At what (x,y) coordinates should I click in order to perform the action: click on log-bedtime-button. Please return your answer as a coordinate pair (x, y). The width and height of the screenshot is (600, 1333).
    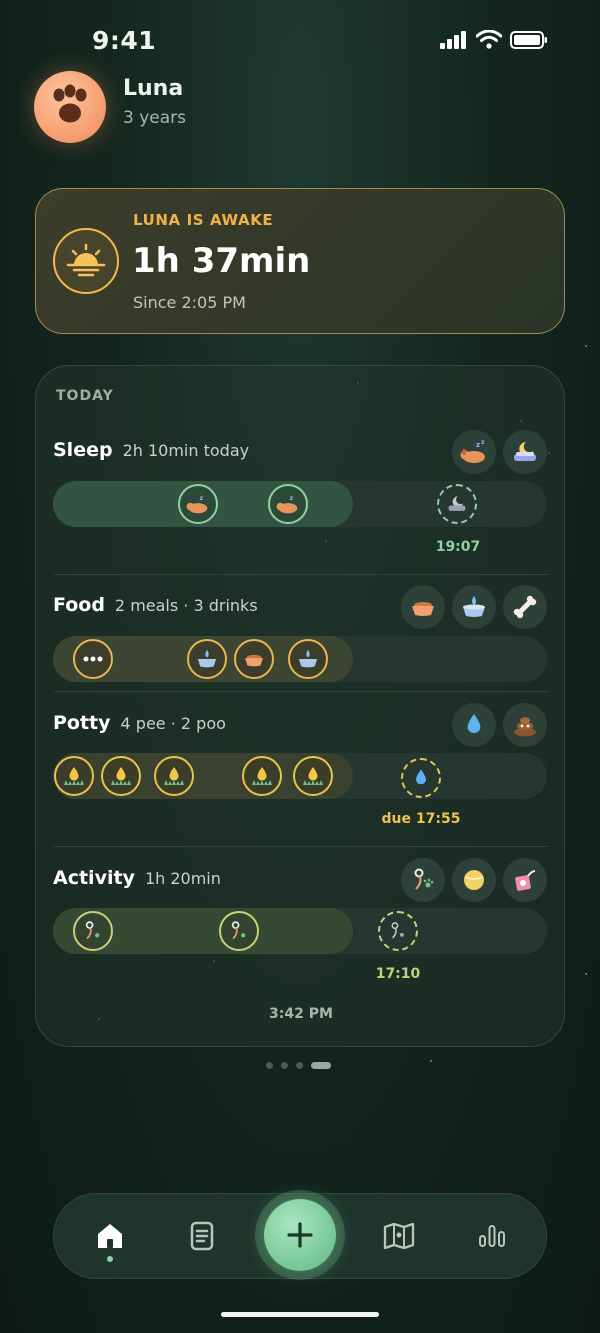
    Looking at the image, I should click on (525, 452).